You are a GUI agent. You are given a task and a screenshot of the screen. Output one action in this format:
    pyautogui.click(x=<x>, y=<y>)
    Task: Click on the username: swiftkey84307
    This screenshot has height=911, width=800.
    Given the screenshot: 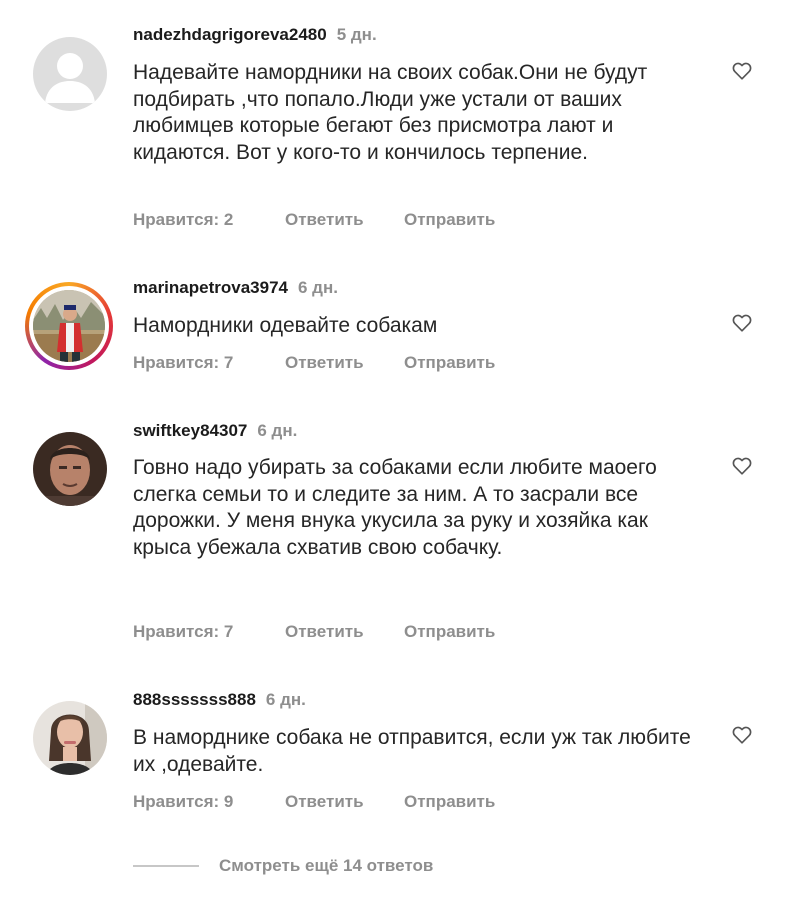 What is the action you would take?
    pyautogui.click(x=190, y=430)
    